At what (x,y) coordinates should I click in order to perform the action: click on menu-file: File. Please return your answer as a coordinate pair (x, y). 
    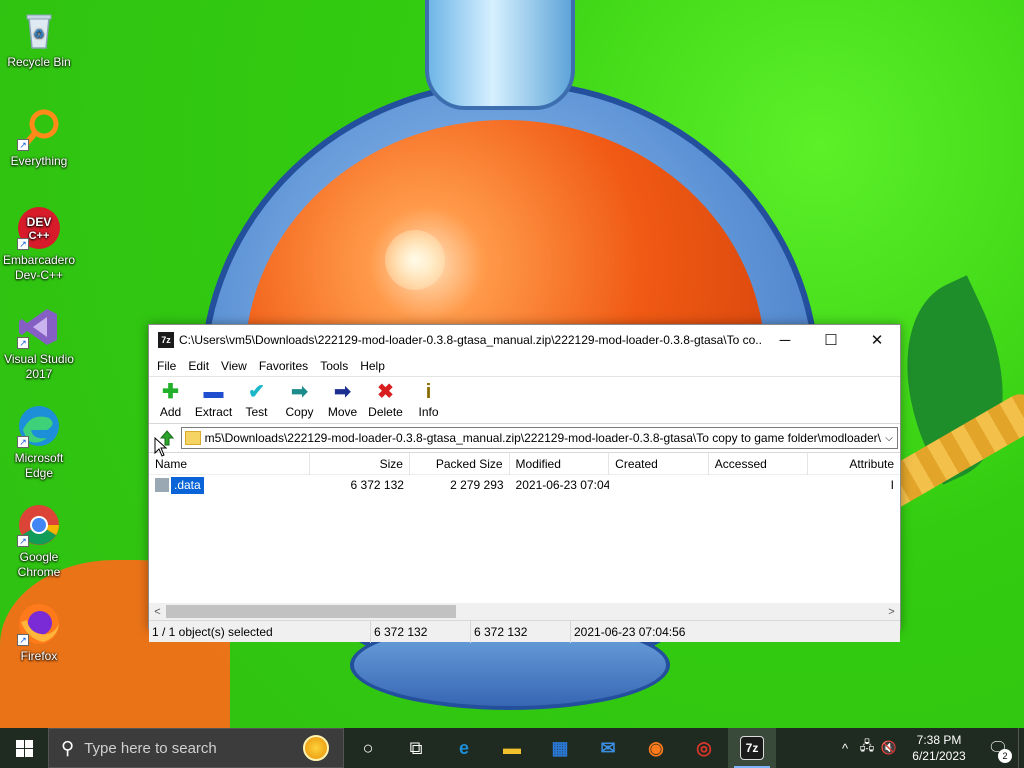
    Looking at the image, I should click on (166, 366).